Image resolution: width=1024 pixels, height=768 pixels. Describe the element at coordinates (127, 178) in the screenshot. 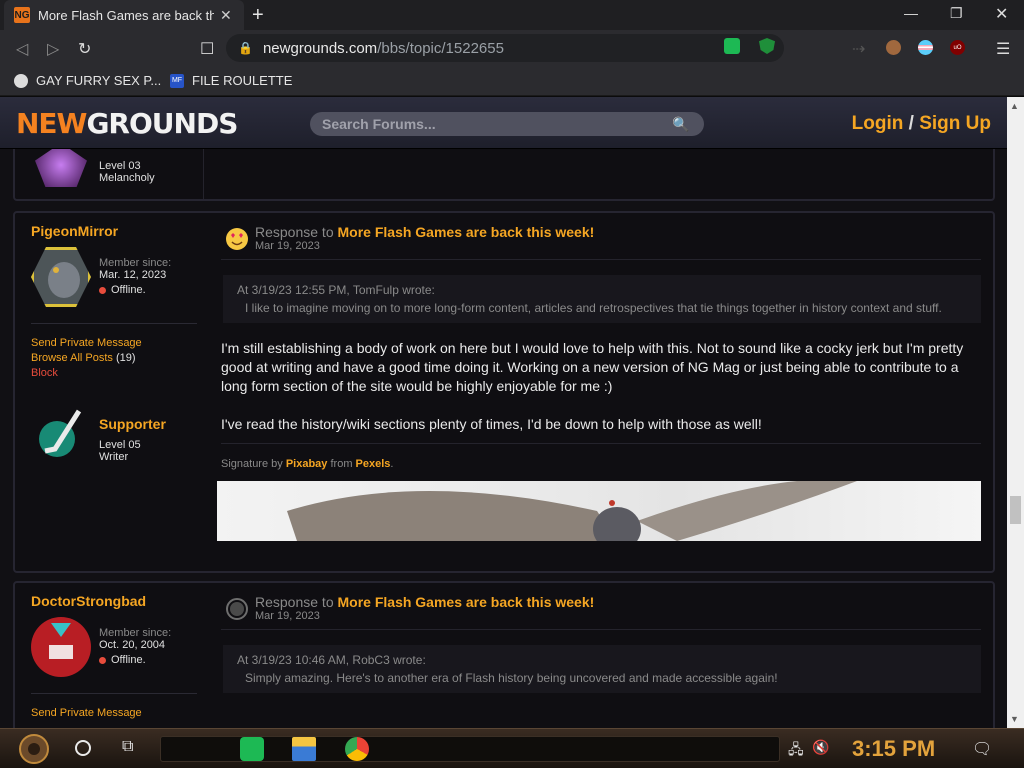

I see `rank-text: Melancholy` at that location.